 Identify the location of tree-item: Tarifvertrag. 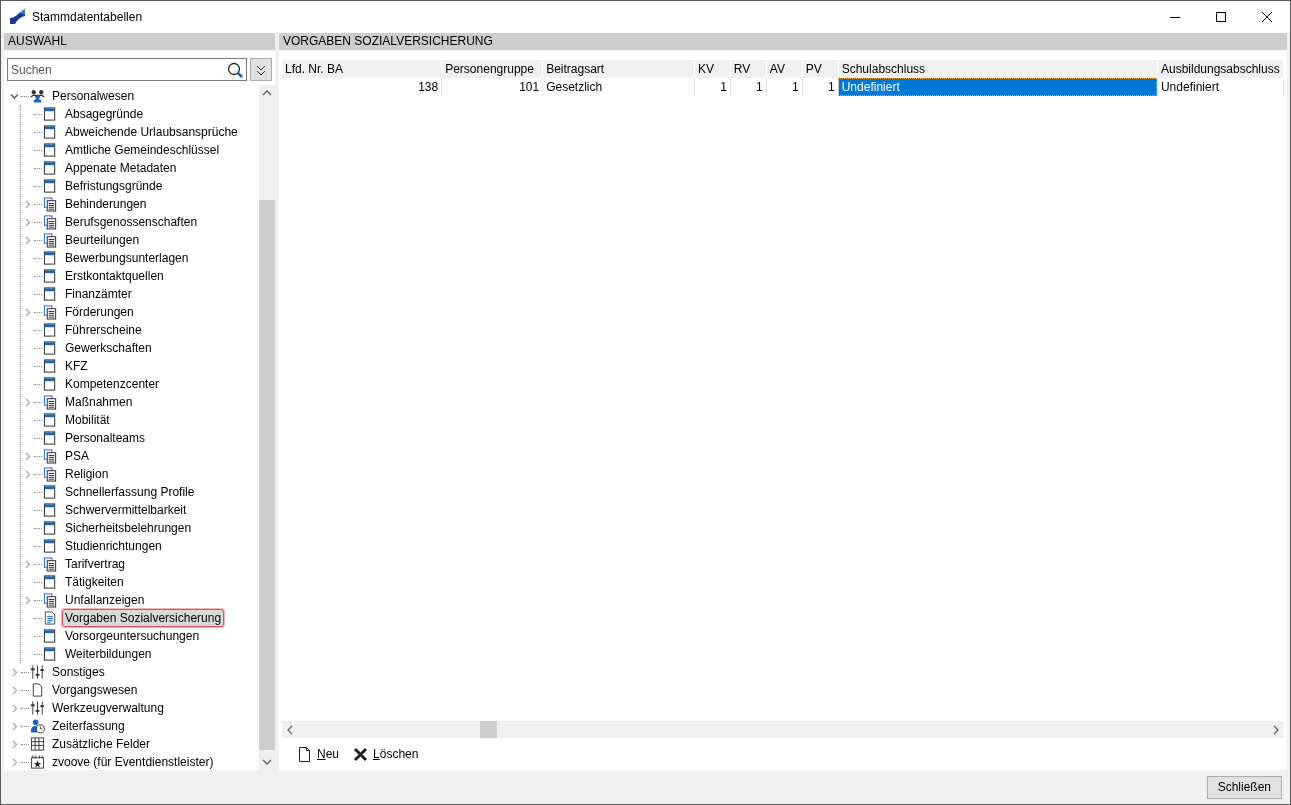
(95, 564).